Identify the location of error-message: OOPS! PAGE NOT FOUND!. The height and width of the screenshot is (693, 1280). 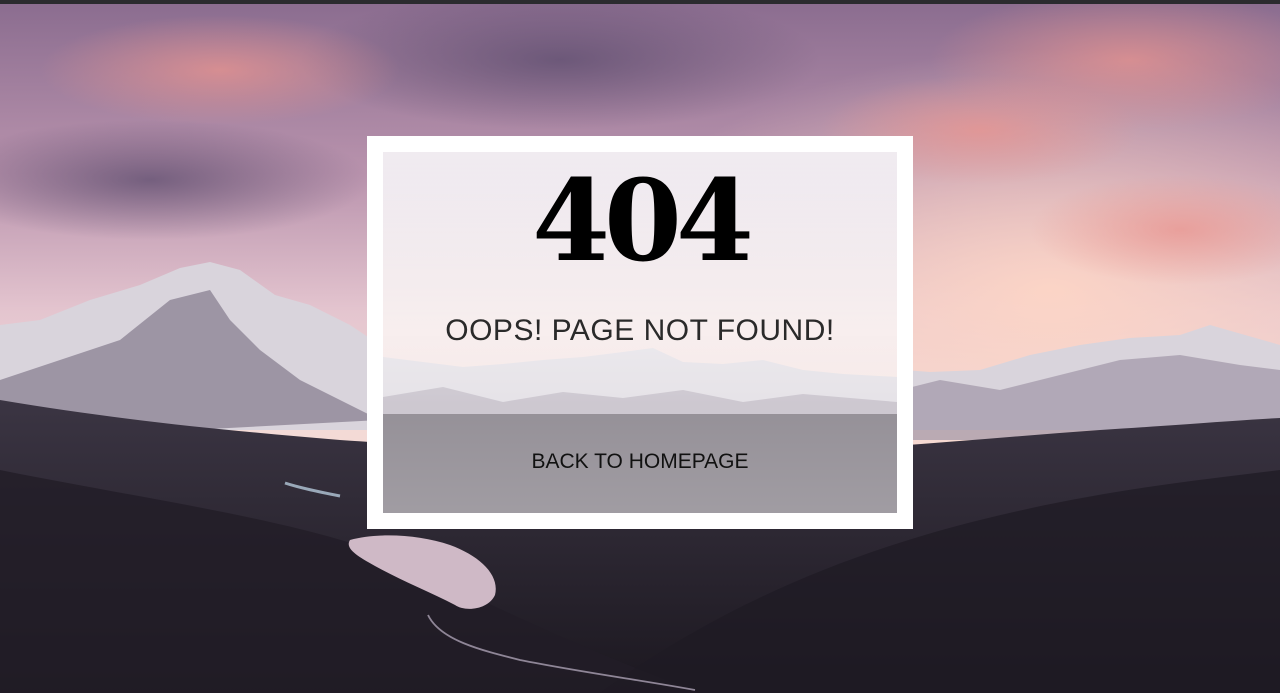
(640, 330).